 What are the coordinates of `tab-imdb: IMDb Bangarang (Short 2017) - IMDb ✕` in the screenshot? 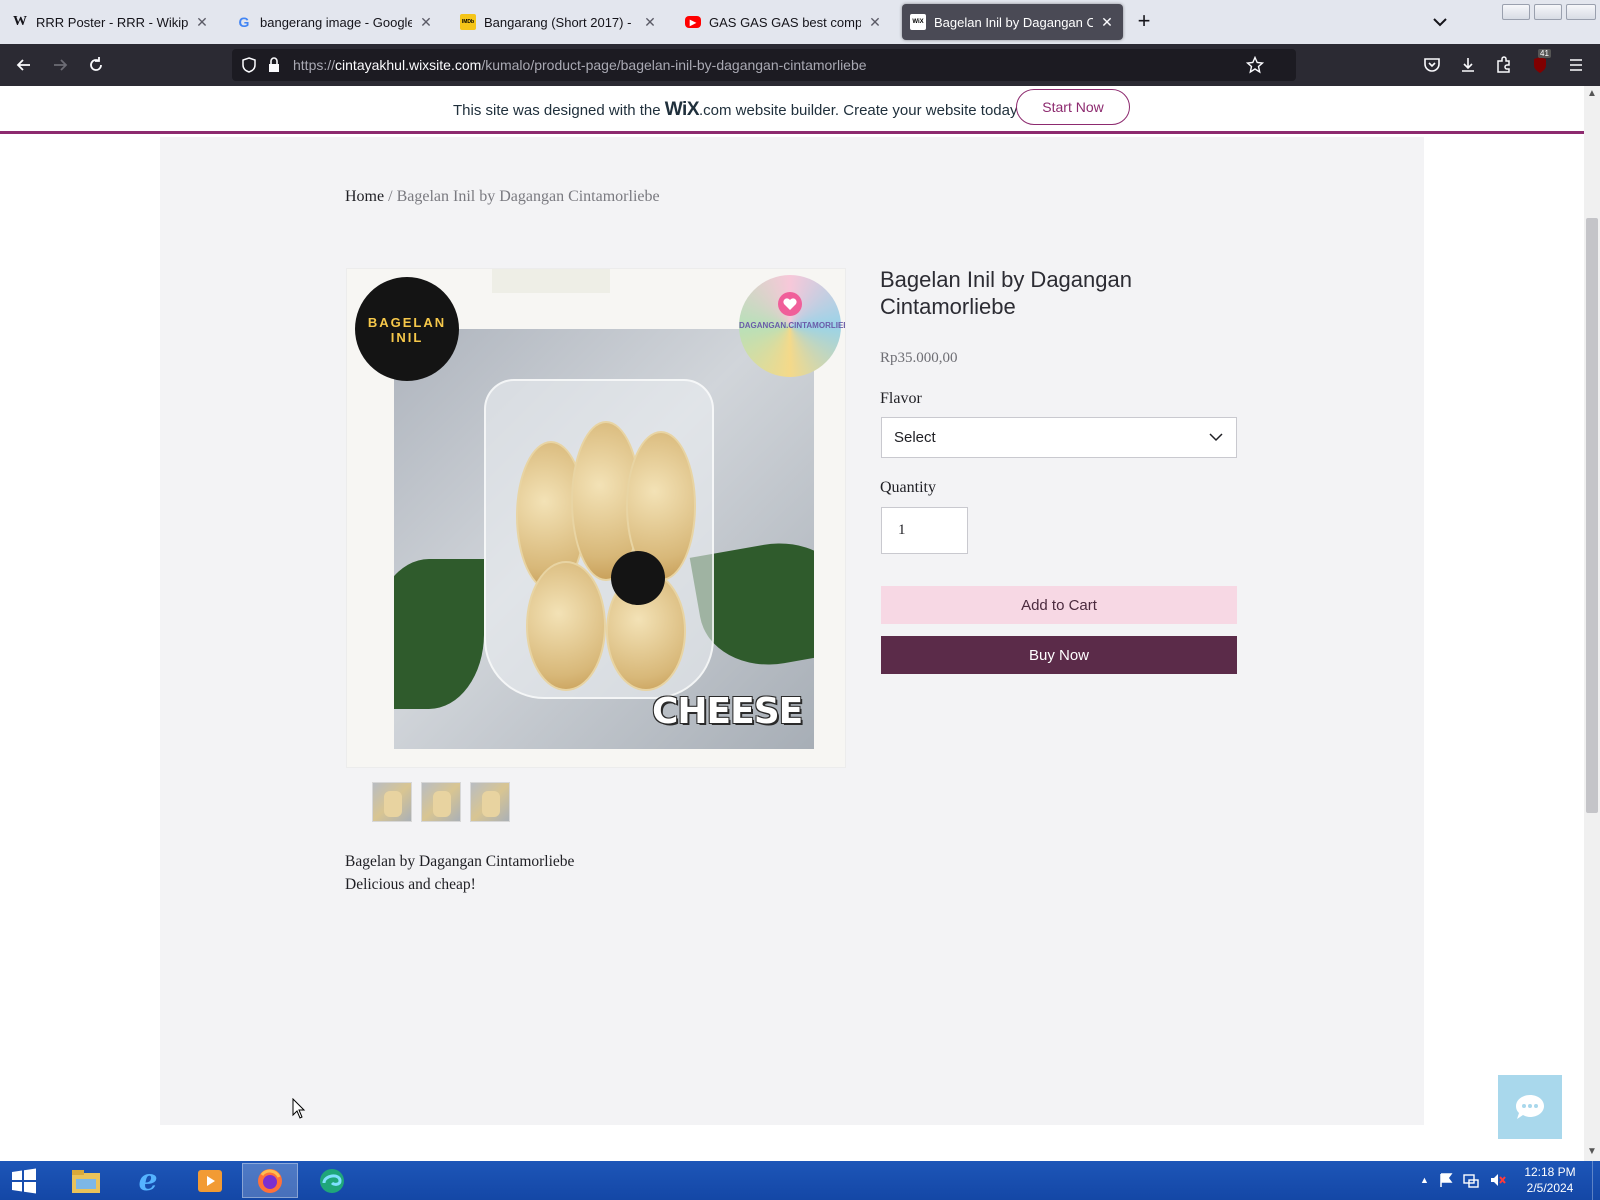 It's located at (559, 22).